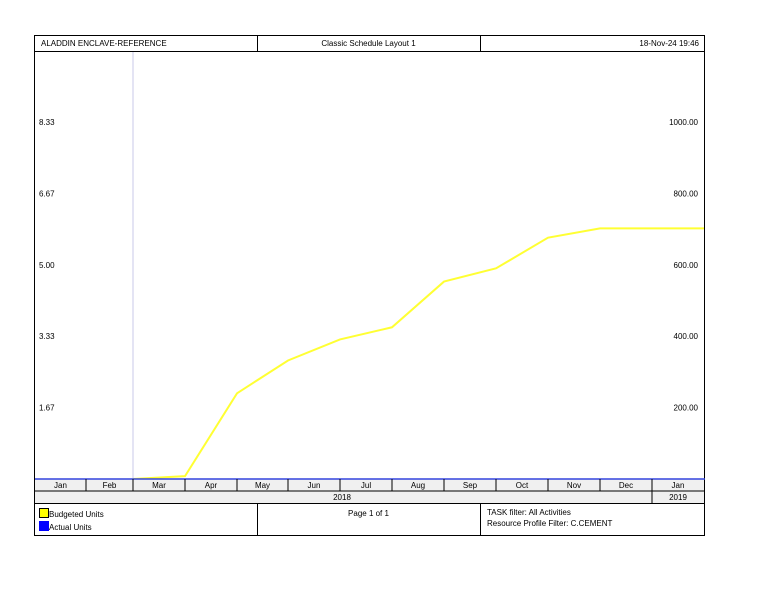 Image resolution: width=768 pixels, height=594 pixels. I want to click on budgeted-swatch, so click(44, 513).